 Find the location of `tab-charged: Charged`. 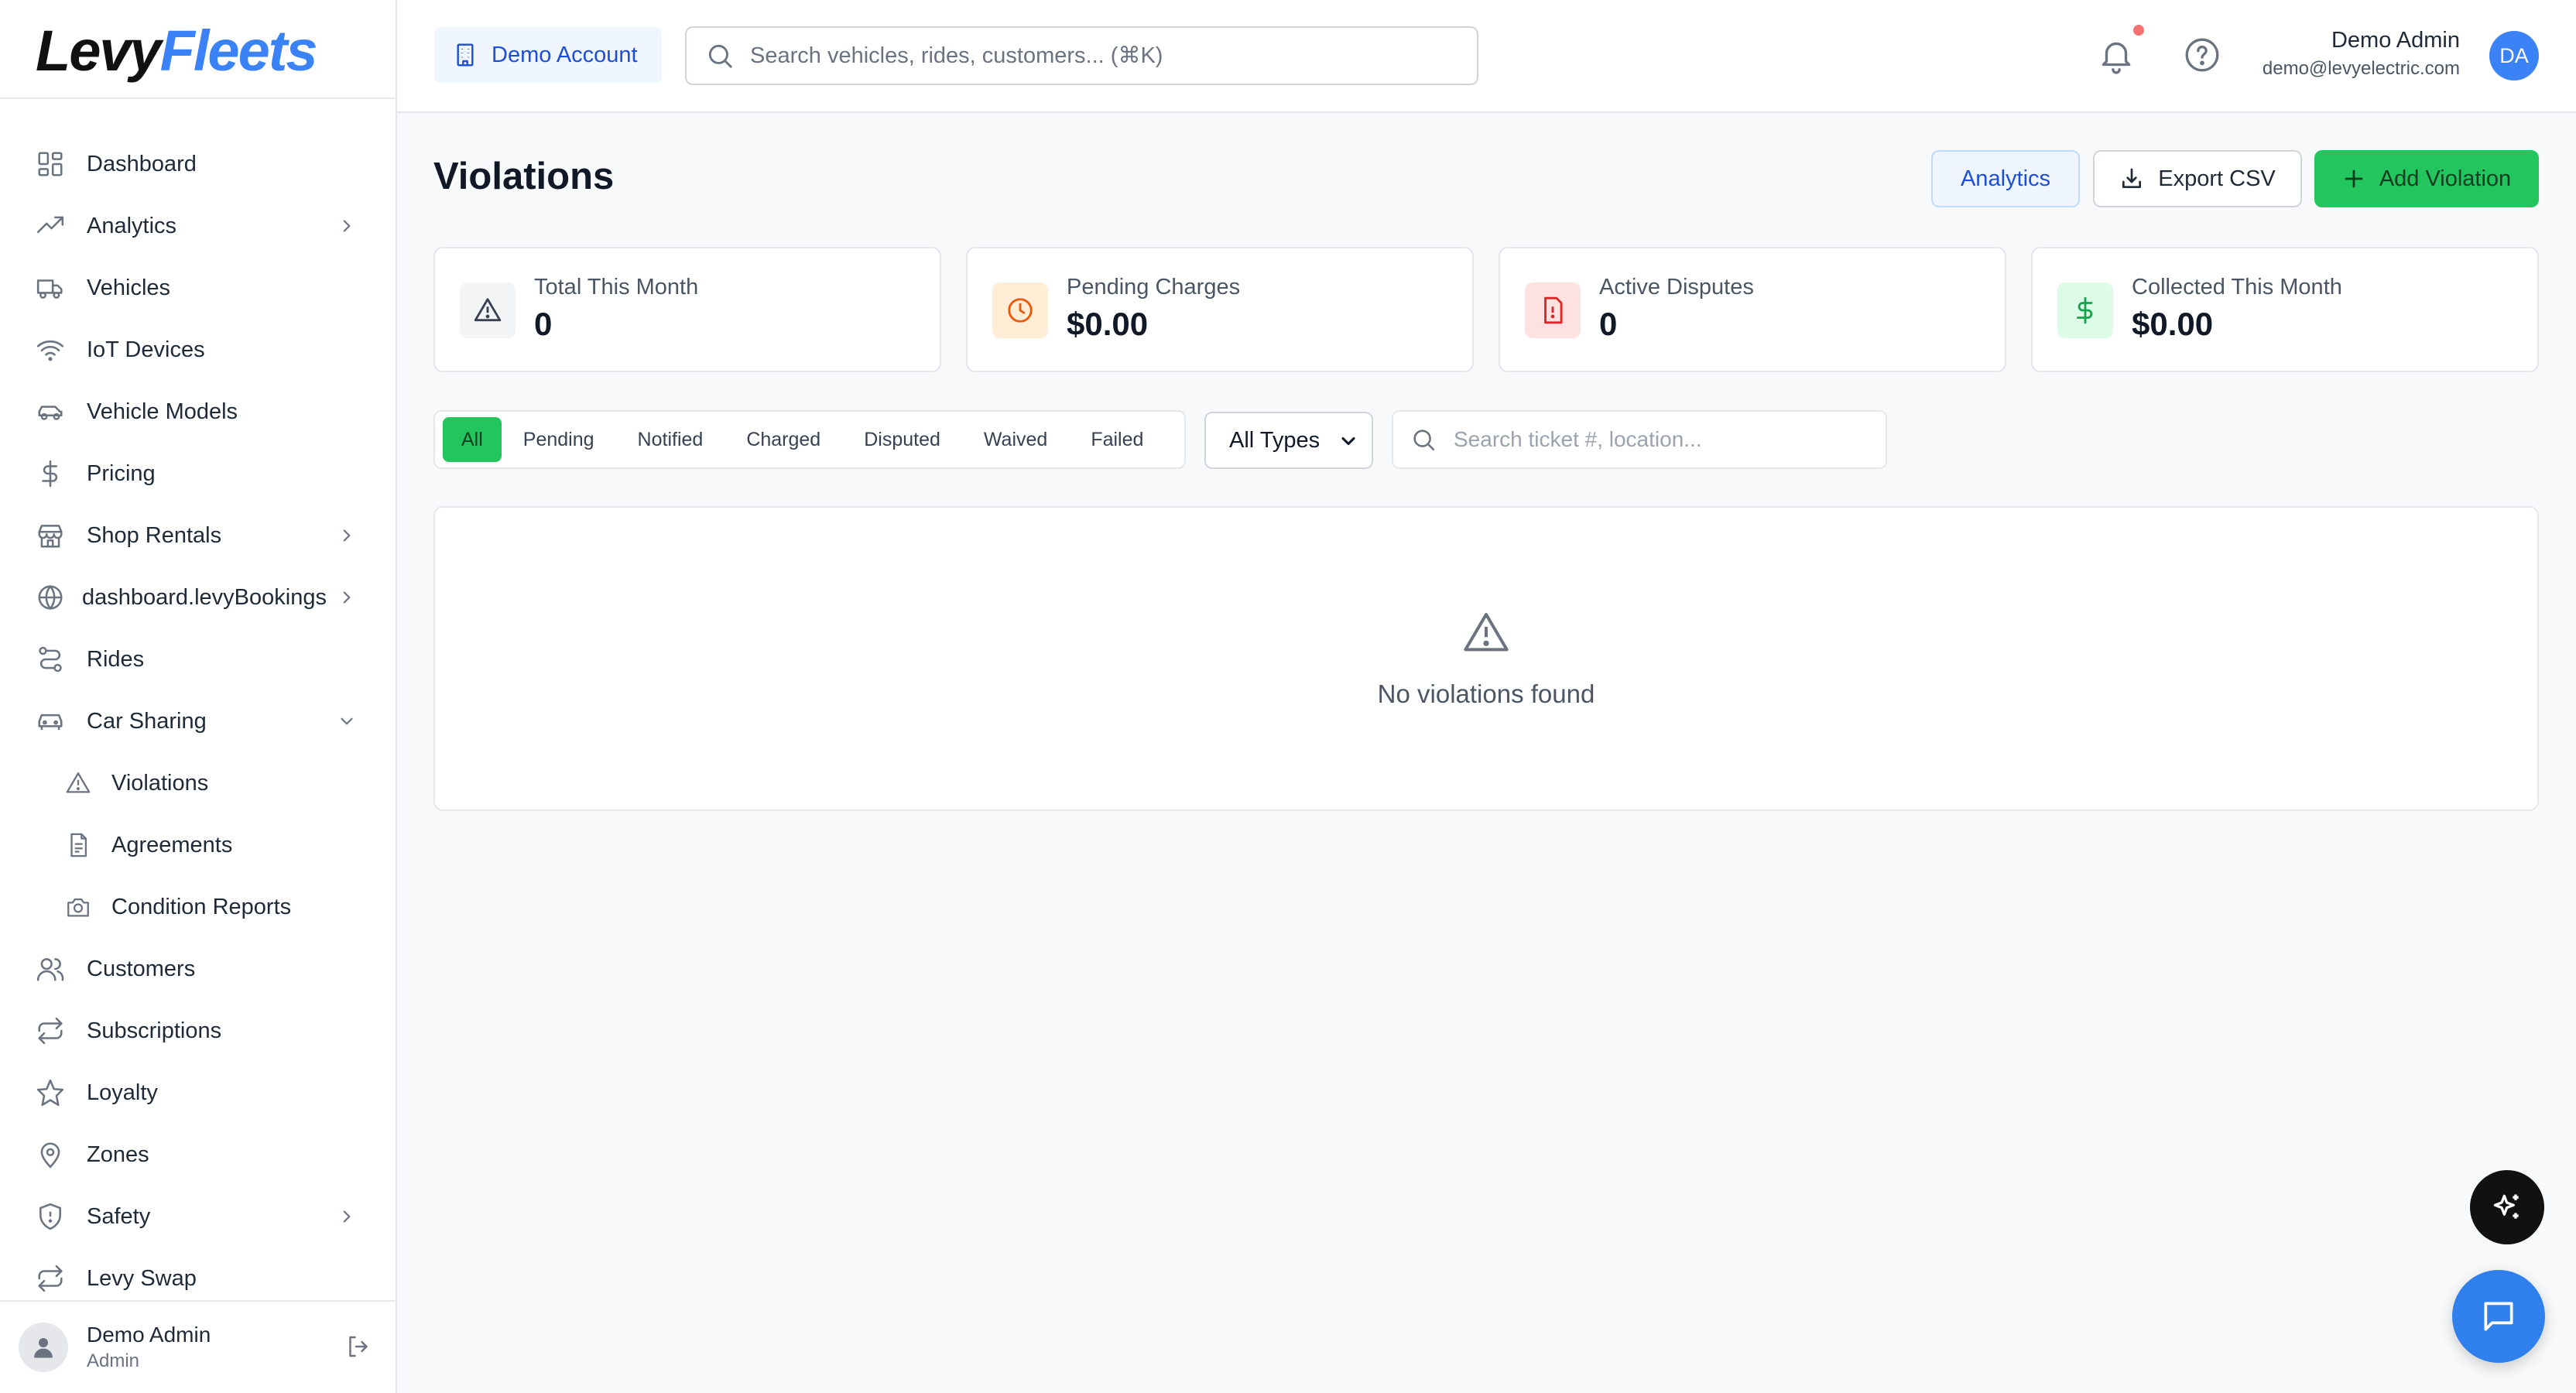

tab-charged: Charged is located at coordinates (783, 439).